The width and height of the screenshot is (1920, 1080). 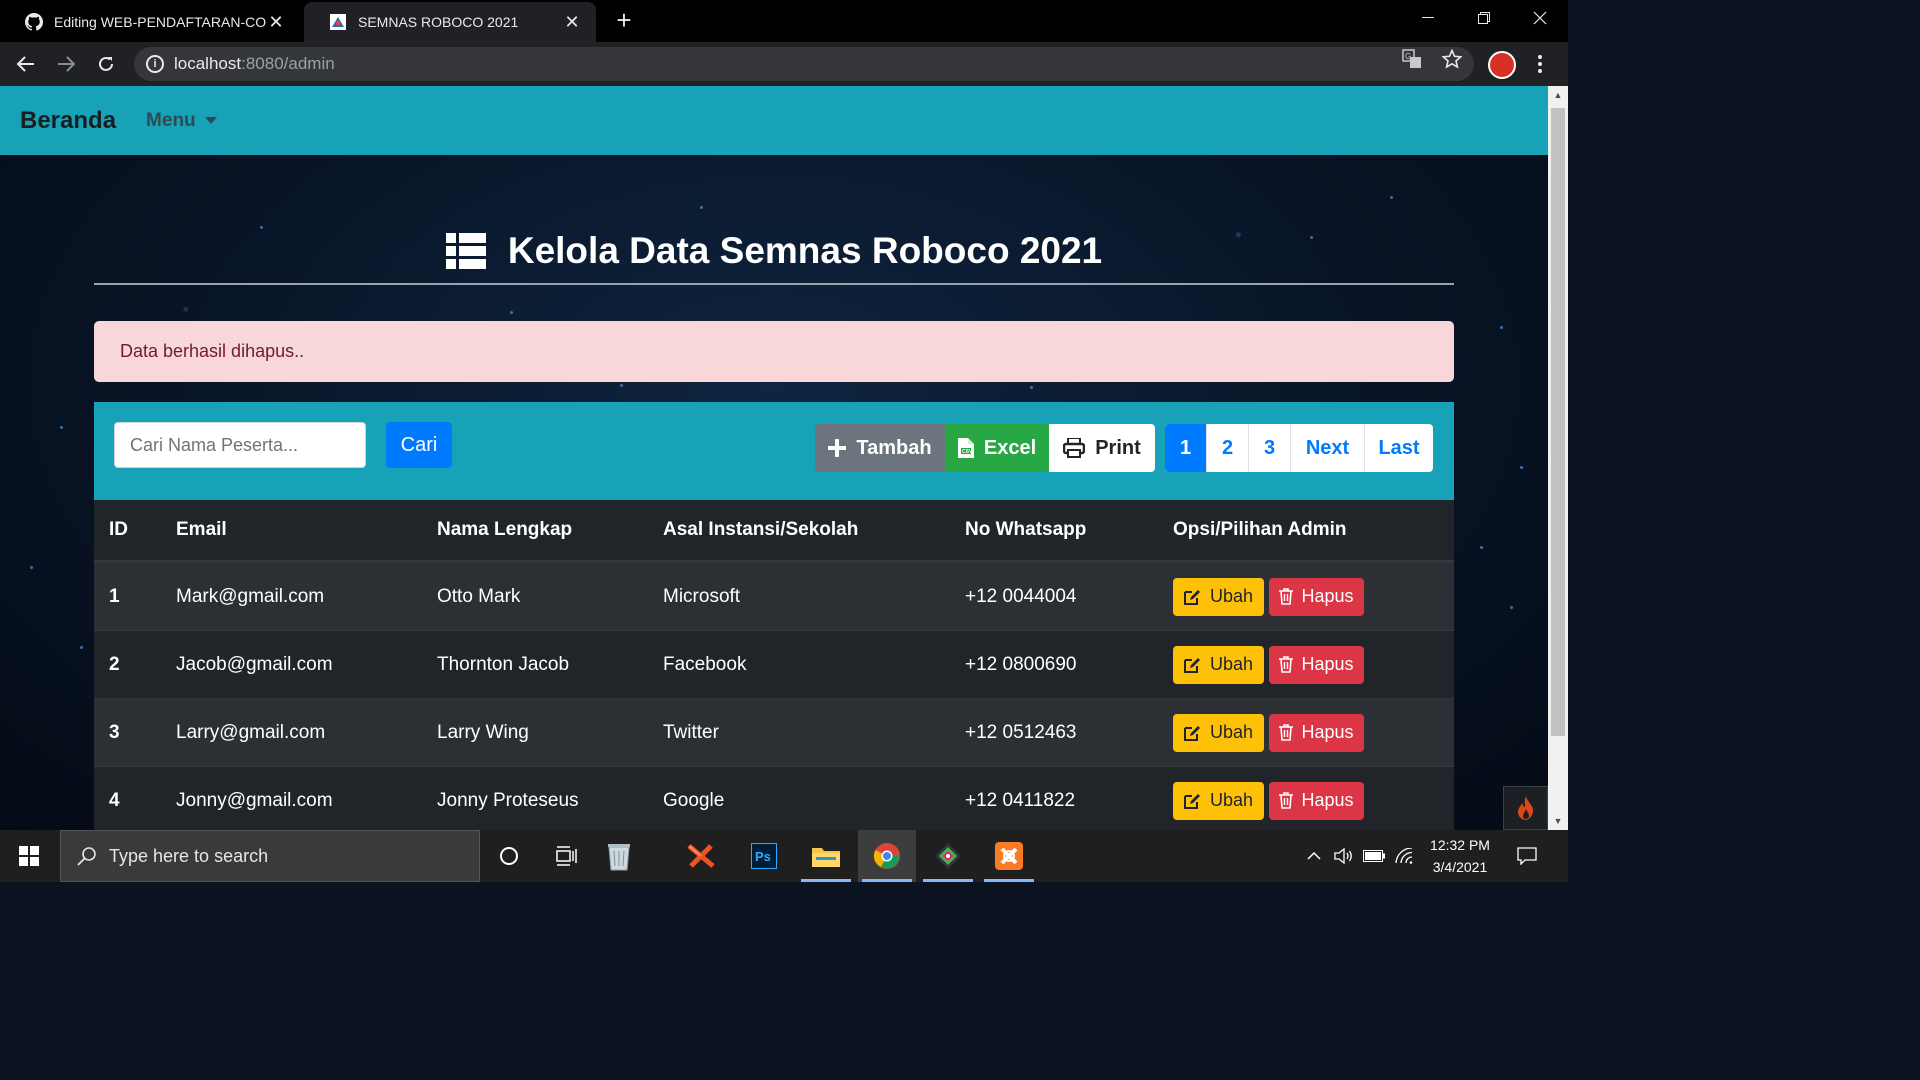 What do you see at coordinates (567, 856) in the screenshot?
I see `task-view-icon` at bounding box center [567, 856].